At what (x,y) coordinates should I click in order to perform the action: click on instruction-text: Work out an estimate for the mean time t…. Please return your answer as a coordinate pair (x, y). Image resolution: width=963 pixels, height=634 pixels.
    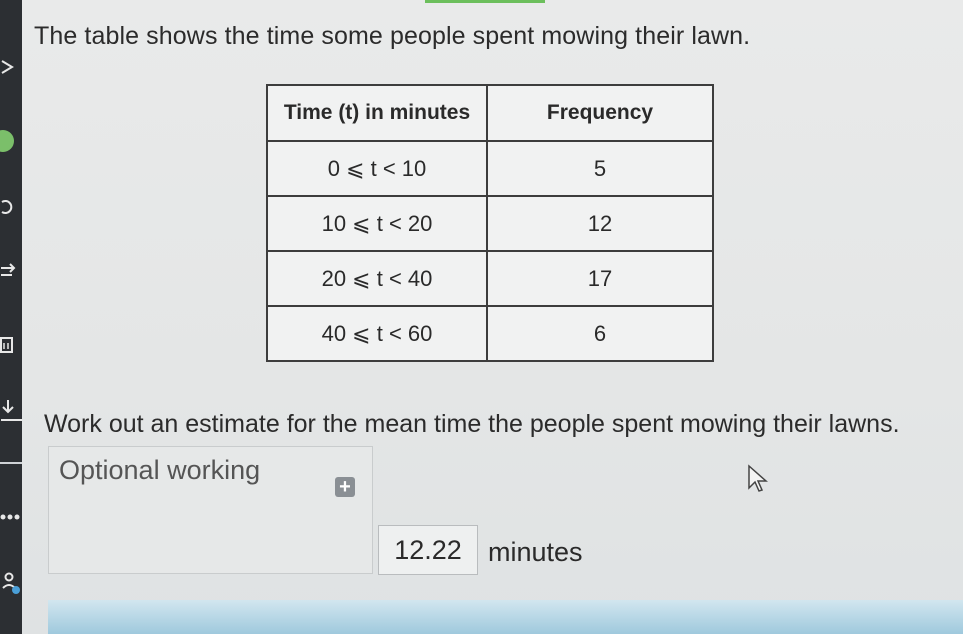
    Looking at the image, I should click on (472, 424).